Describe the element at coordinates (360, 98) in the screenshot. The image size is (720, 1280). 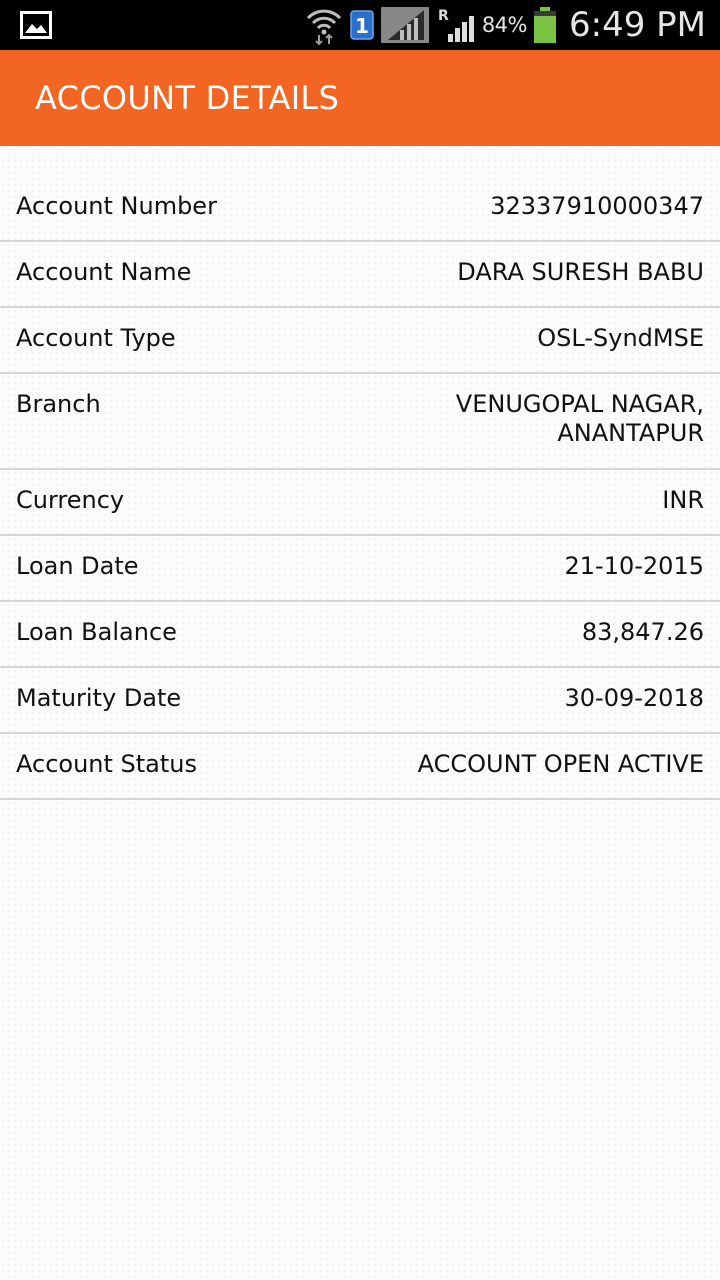
I see `app-bar: ACCOUNT DETAILS` at that location.